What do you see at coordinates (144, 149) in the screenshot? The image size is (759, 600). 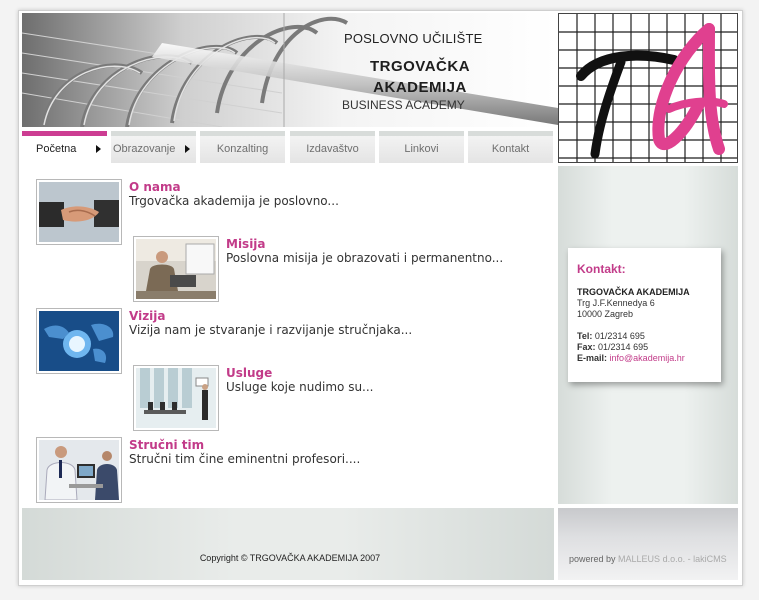 I see `nav-tab-label: Obrazovanje` at bounding box center [144, 149].